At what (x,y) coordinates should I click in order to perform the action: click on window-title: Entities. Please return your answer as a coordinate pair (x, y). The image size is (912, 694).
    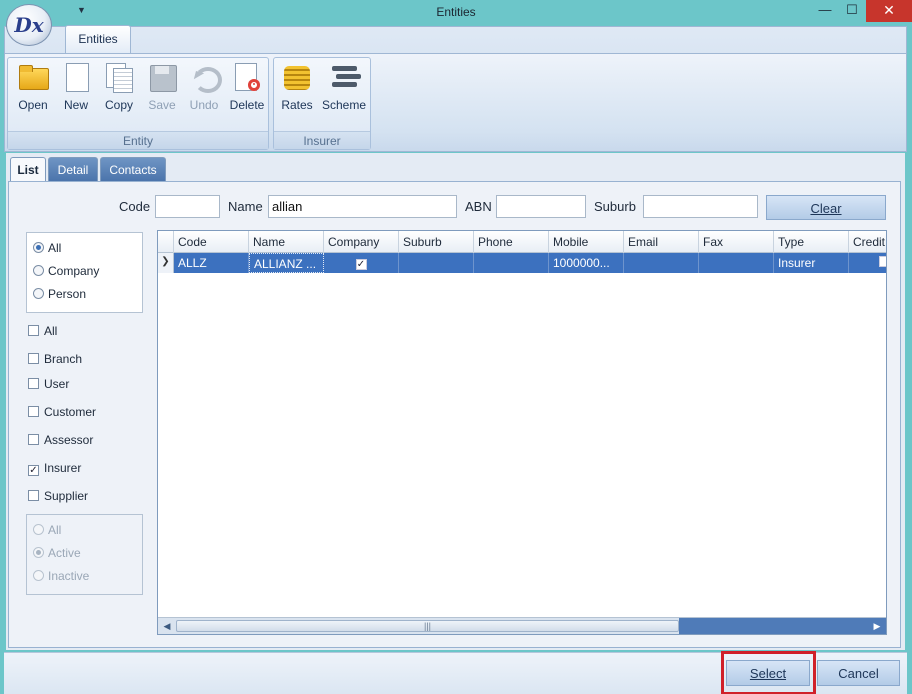
    Looking at the image, I should click on (456, 12).